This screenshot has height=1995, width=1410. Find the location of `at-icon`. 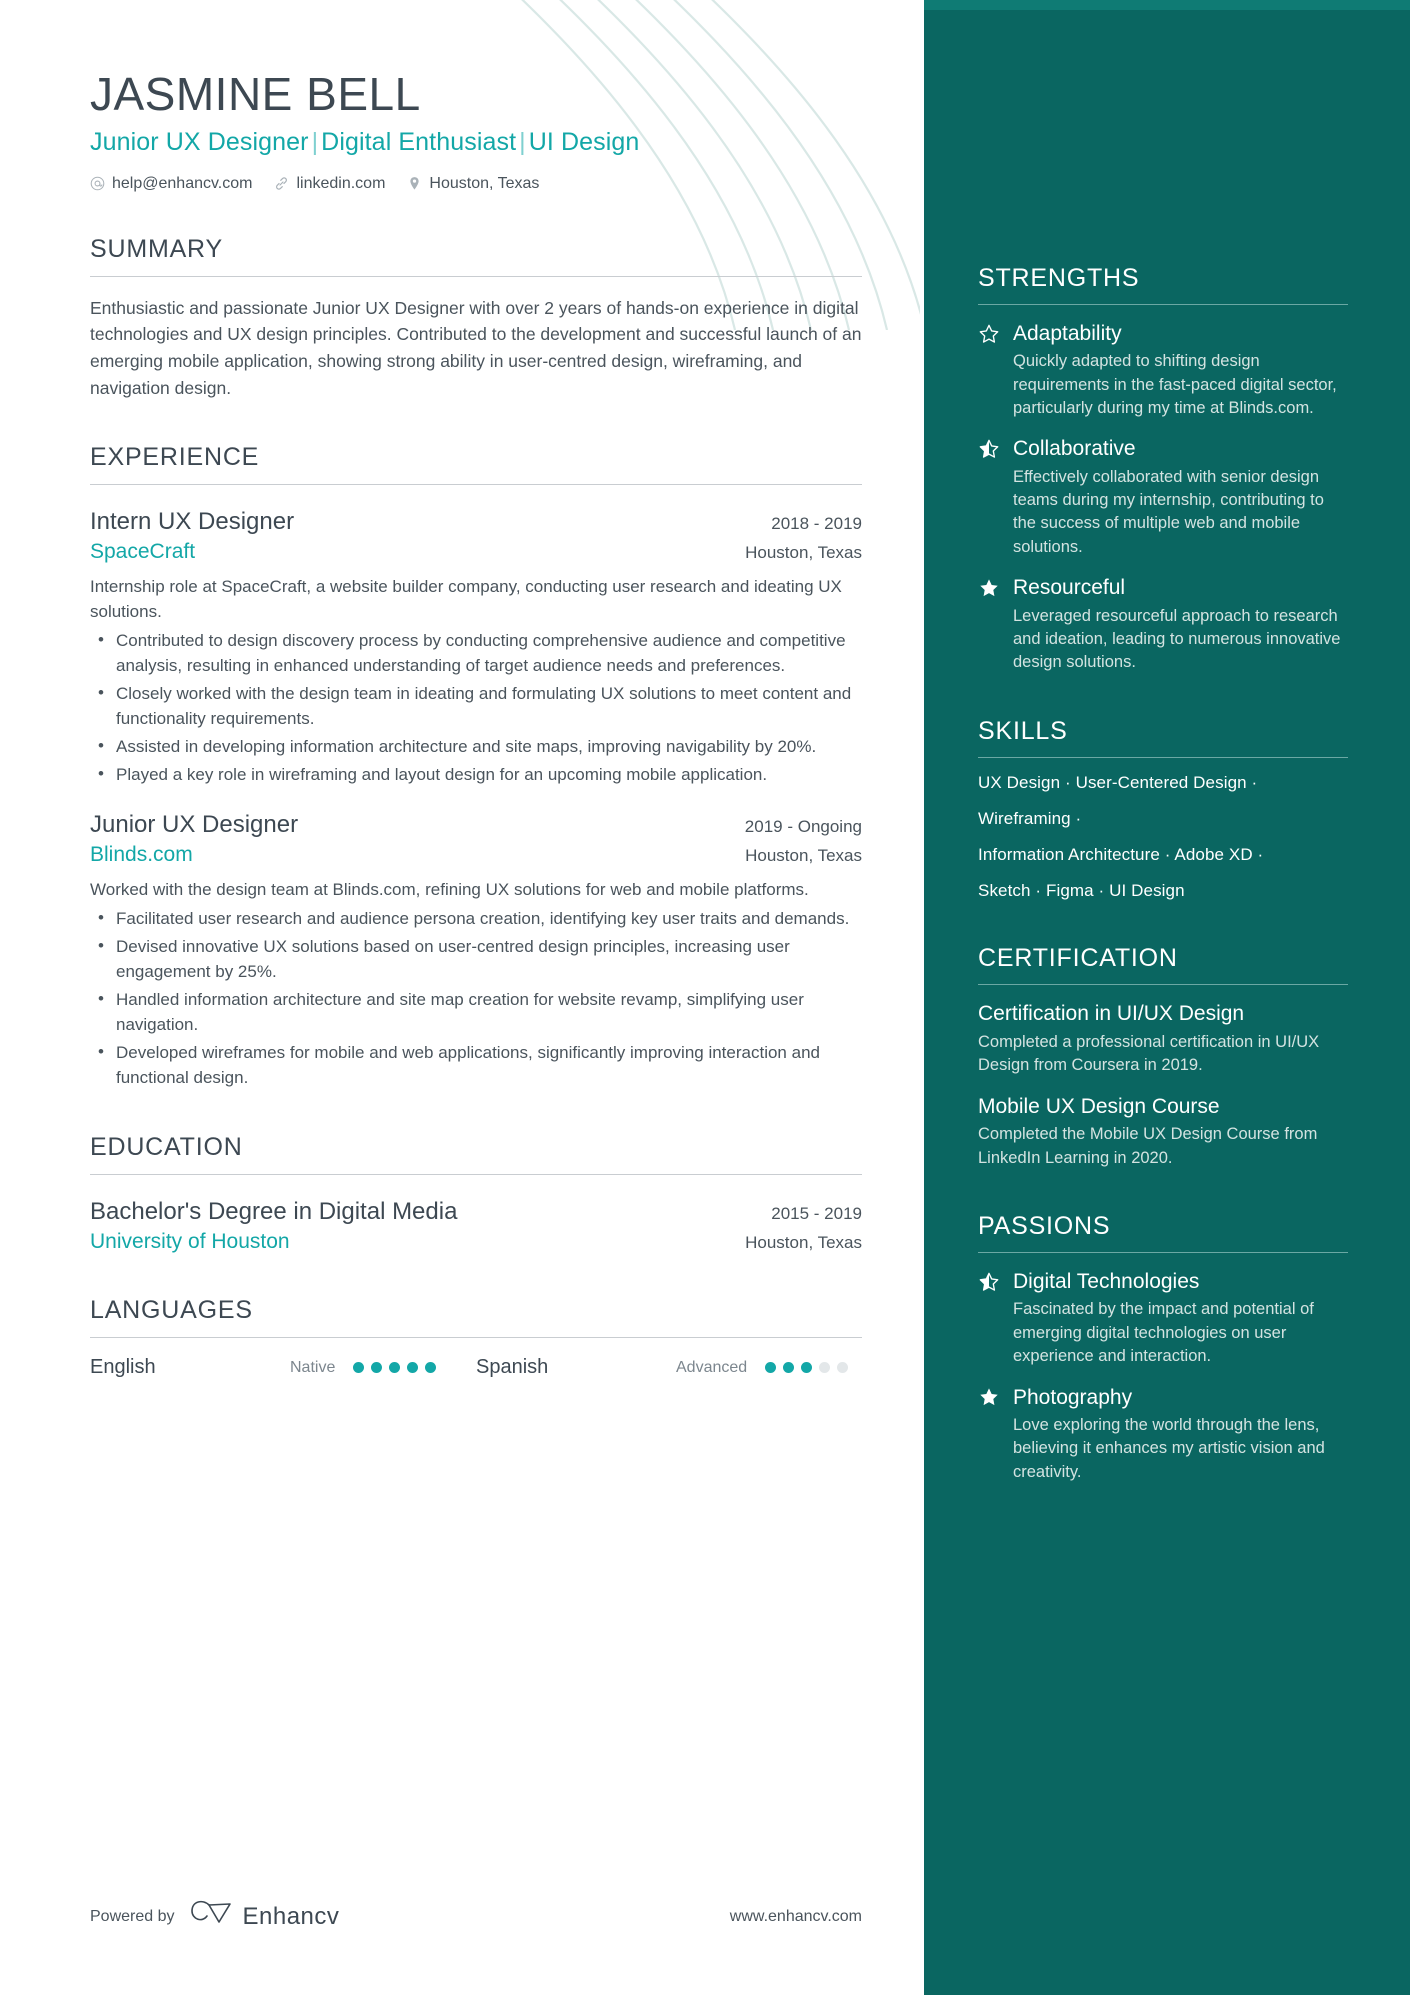

at-icon is located at coordinates (97, 183).